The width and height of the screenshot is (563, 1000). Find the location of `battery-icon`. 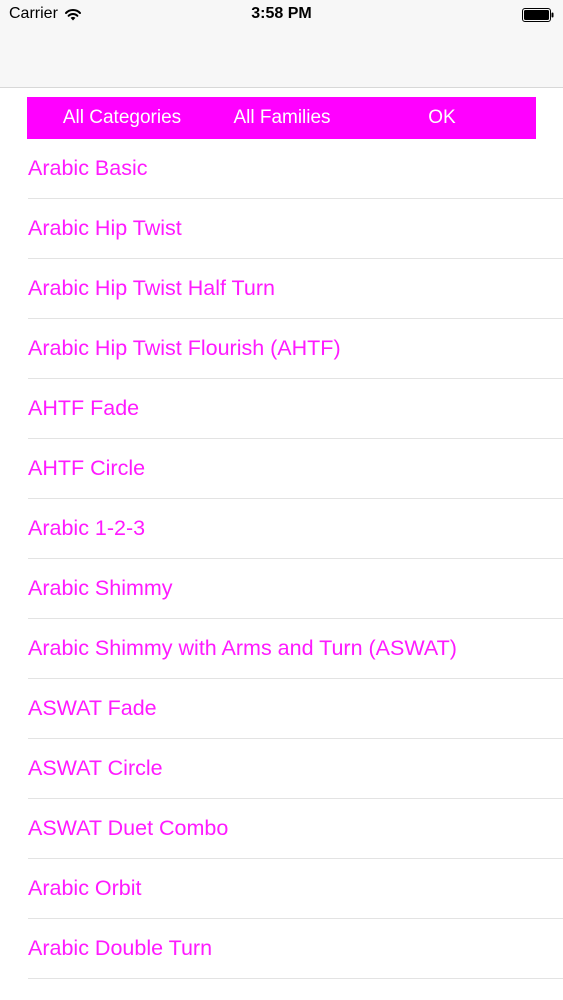

battery-icon is located at coordinates (538, 15).